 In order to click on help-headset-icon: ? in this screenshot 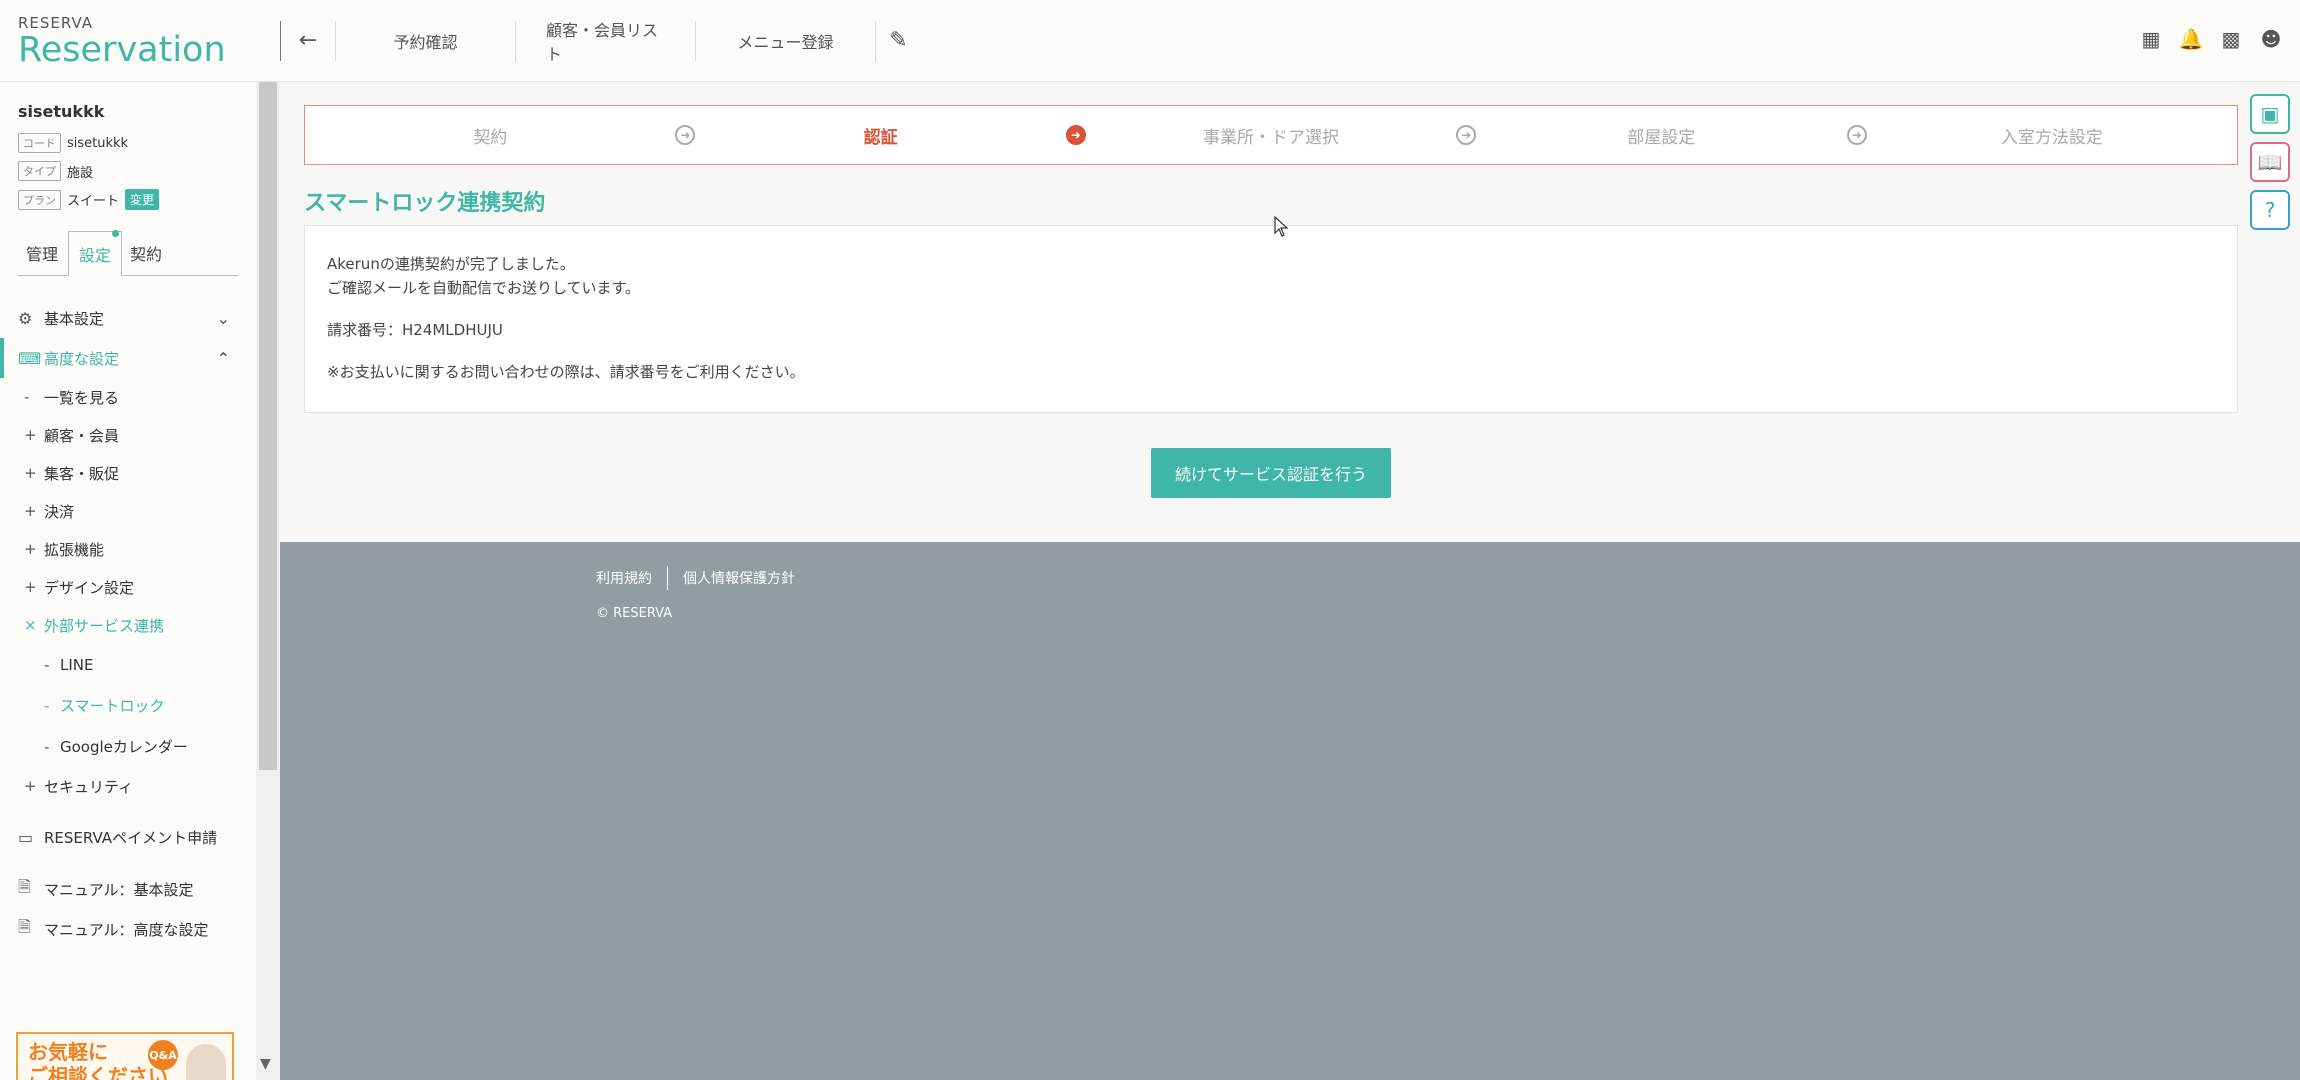, I will do `click(2270, 210)`.